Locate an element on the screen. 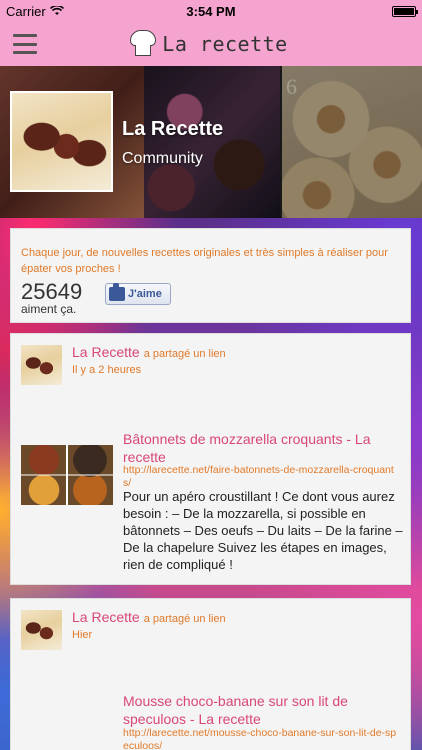 The image size is (422, 750). like-count-label: aiment ça. is located at coordinates (49, 309).